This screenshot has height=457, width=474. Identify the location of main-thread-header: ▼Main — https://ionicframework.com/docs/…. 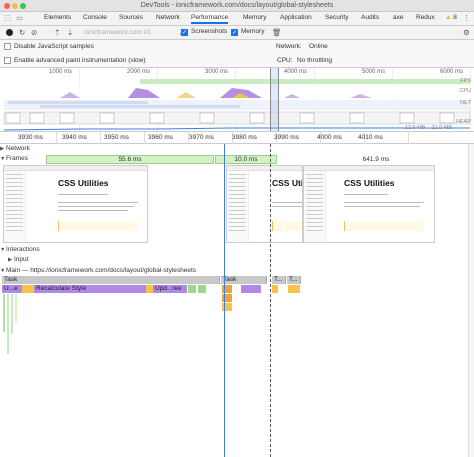
(237, 270).